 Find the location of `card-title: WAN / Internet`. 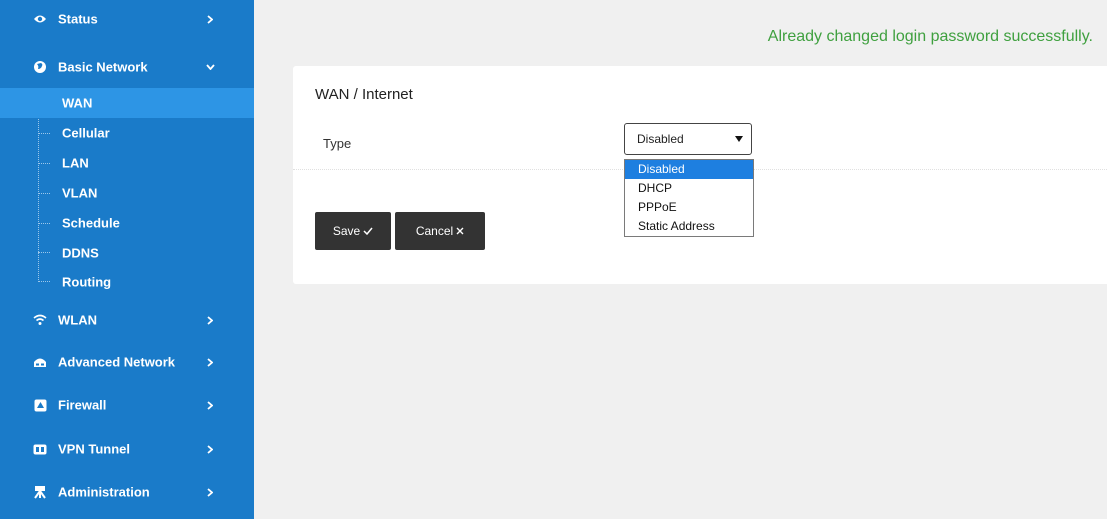

card-title: WAN / Internet is located at coordinates (364, 94).